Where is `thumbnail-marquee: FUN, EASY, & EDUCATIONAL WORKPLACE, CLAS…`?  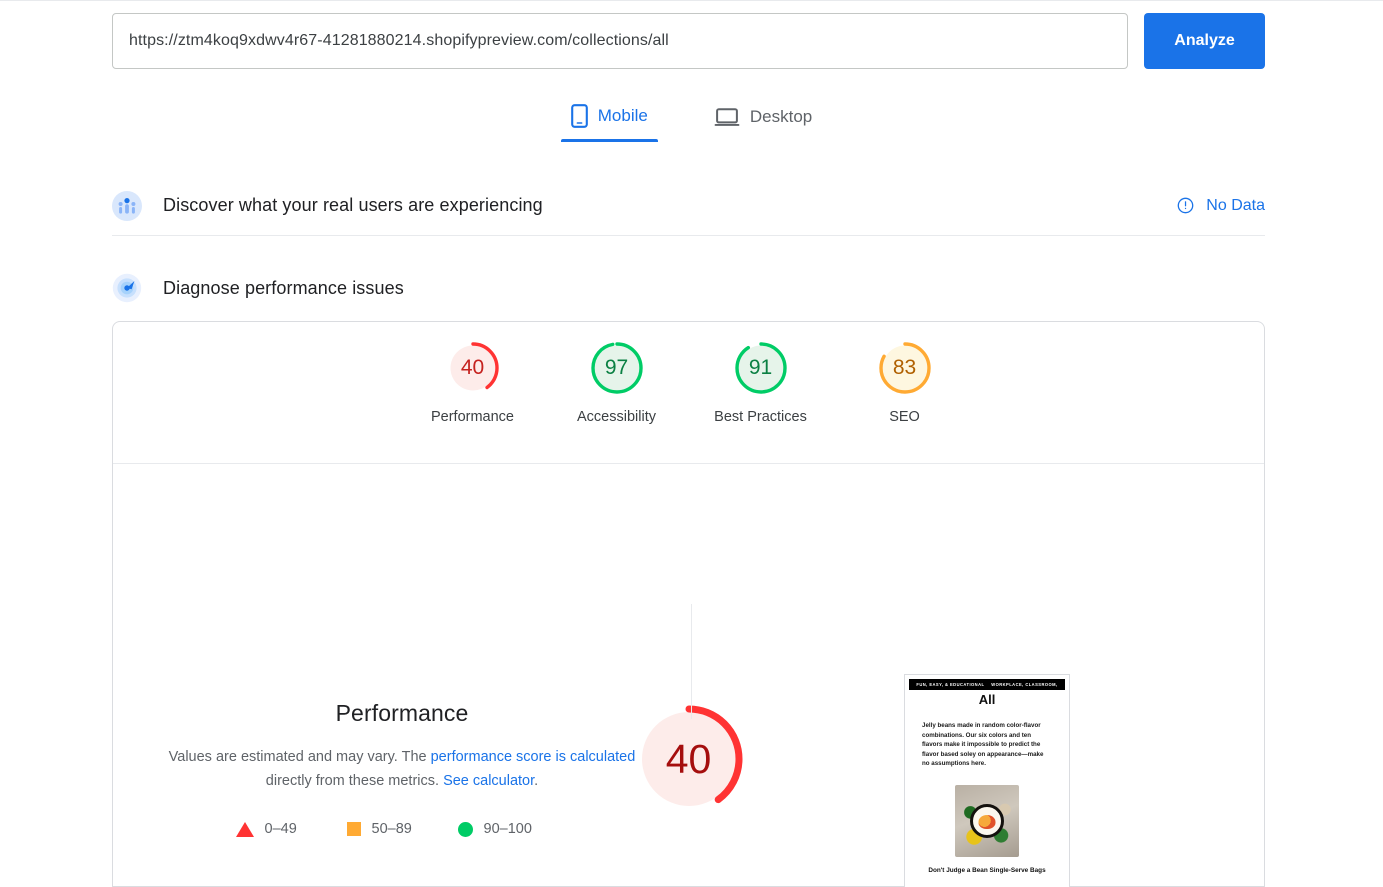 thumbnail-marquee: FUN, EASY, & EDUCATIONAL WORKPLACE, CLAS… is located at coordinates (987, 684).